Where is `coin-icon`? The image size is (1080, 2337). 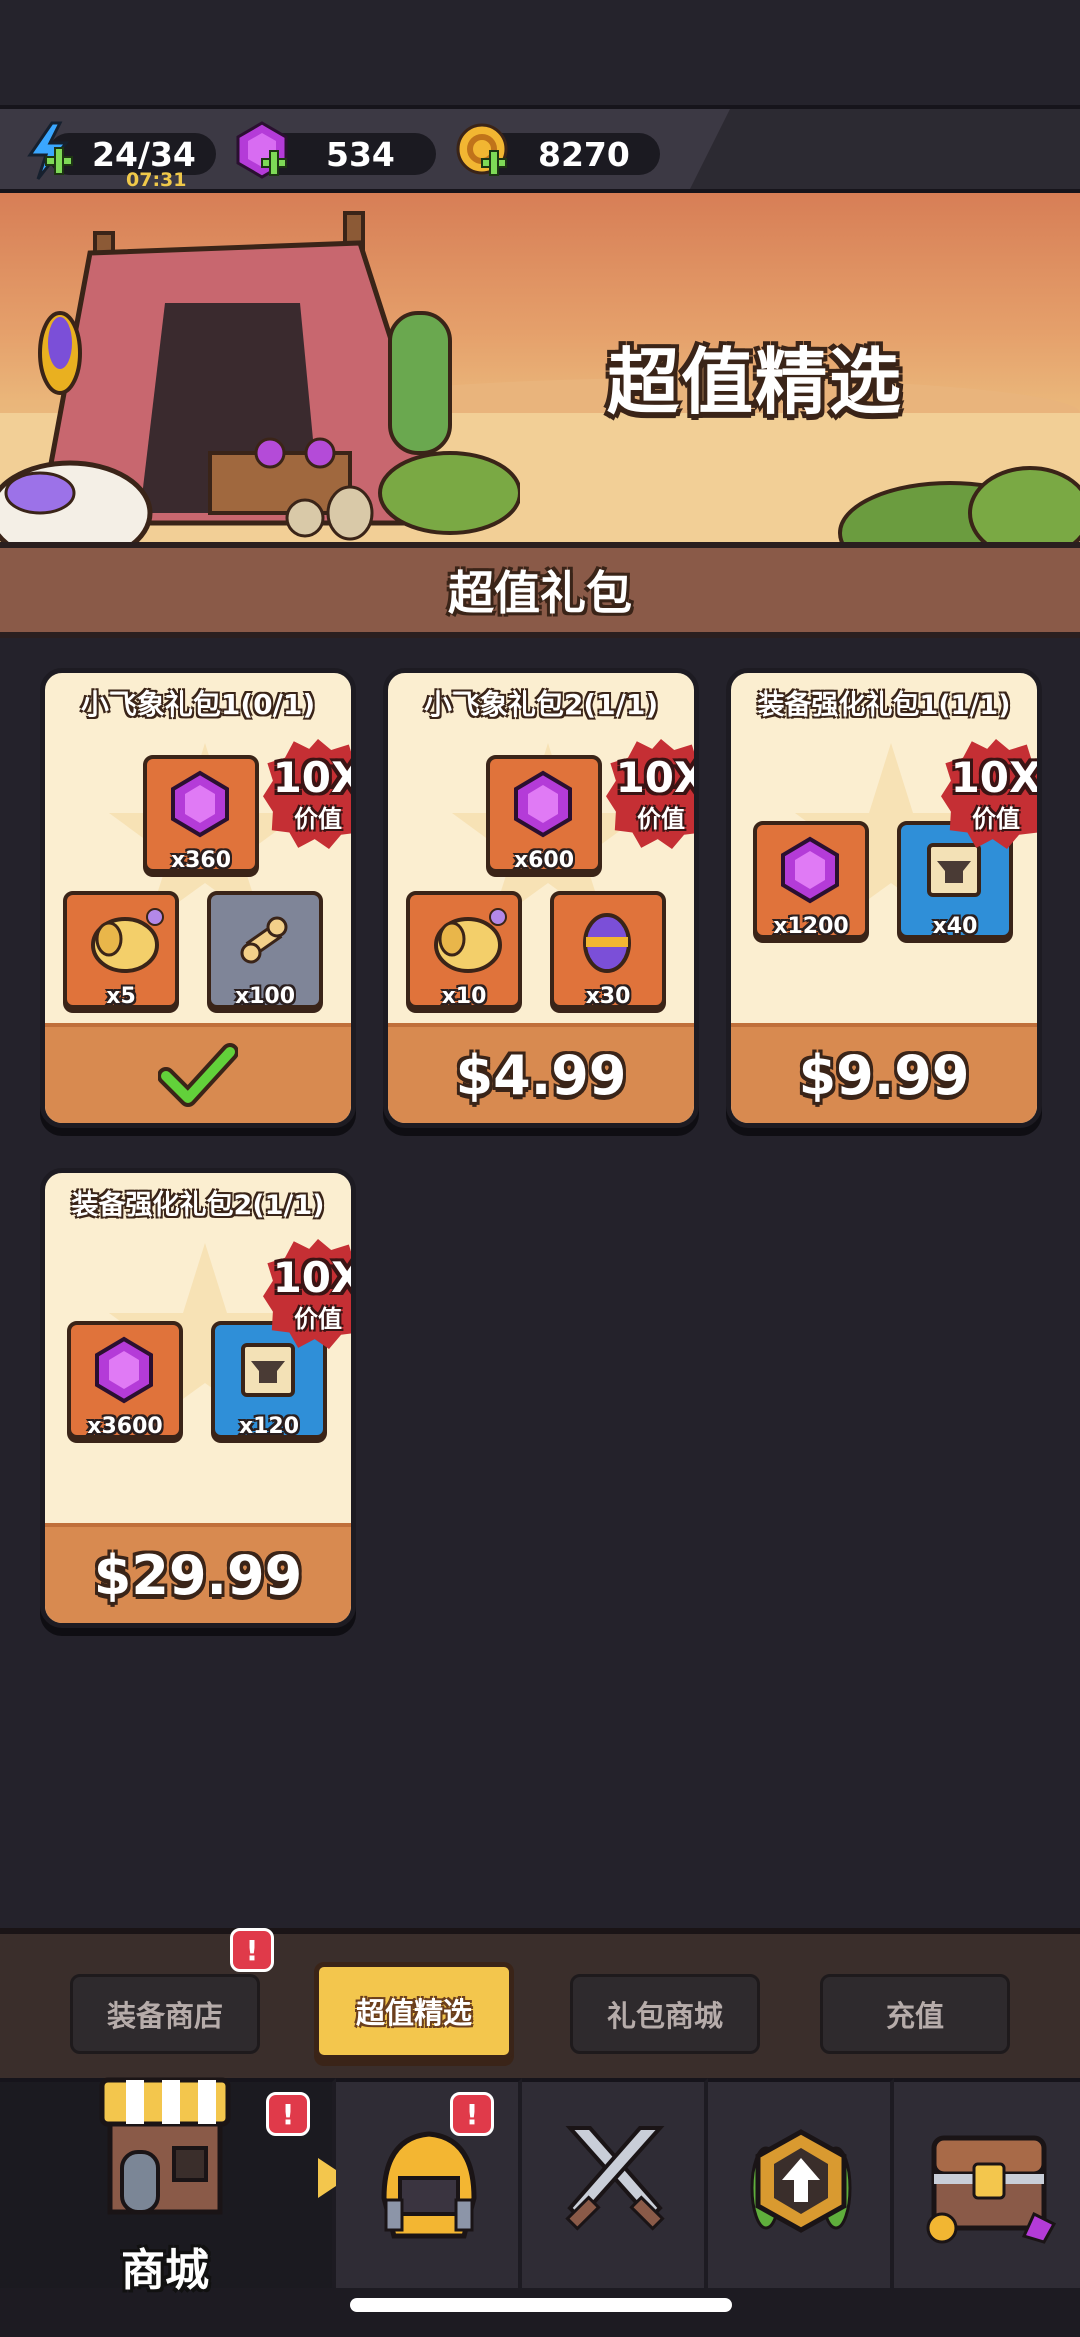
coin-icon is located at coordinates (482, 149).